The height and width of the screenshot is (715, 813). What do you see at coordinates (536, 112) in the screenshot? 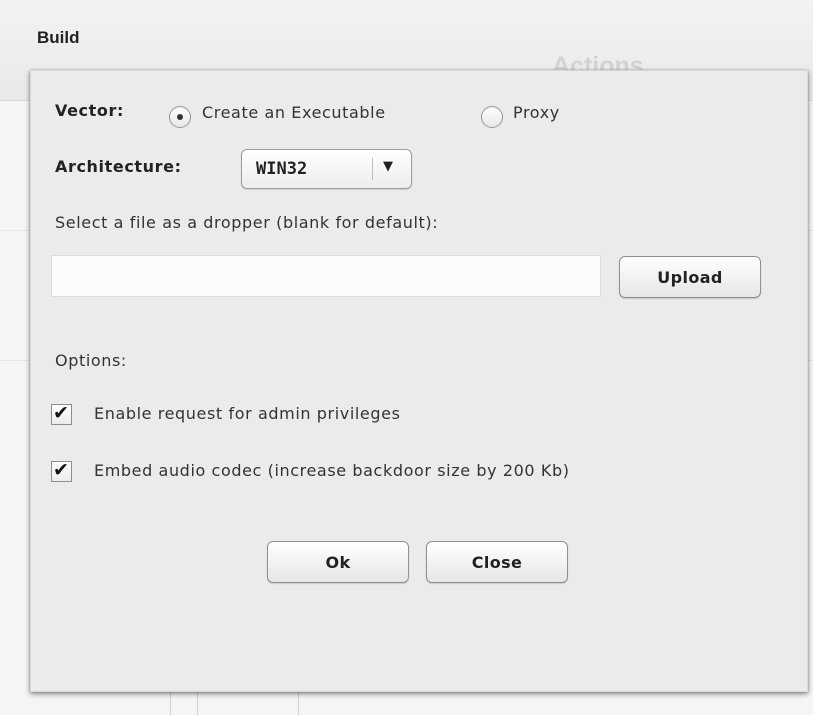
I see `radio-proxy-label: Proxy` at bounding box center [536, 112].